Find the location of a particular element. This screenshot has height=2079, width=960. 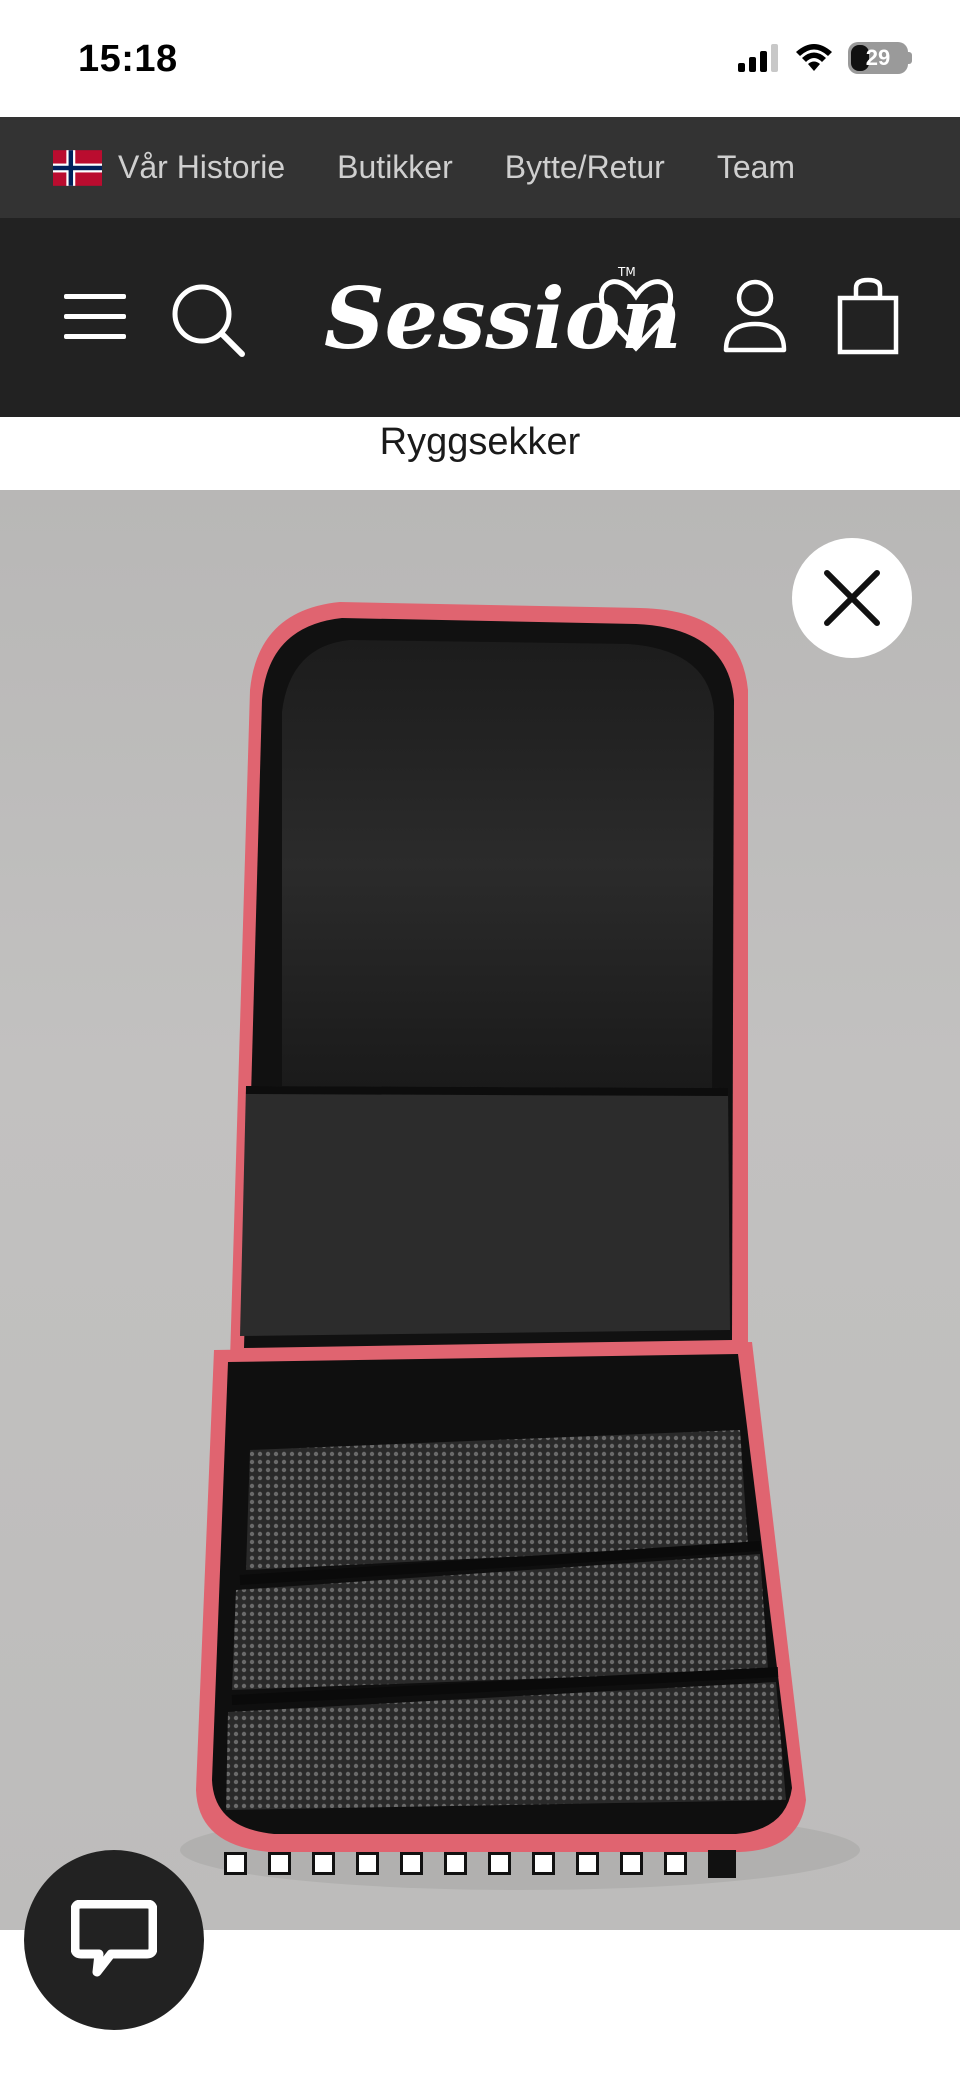

category-title: Ryggsekker is located at coordinates (480, 442).